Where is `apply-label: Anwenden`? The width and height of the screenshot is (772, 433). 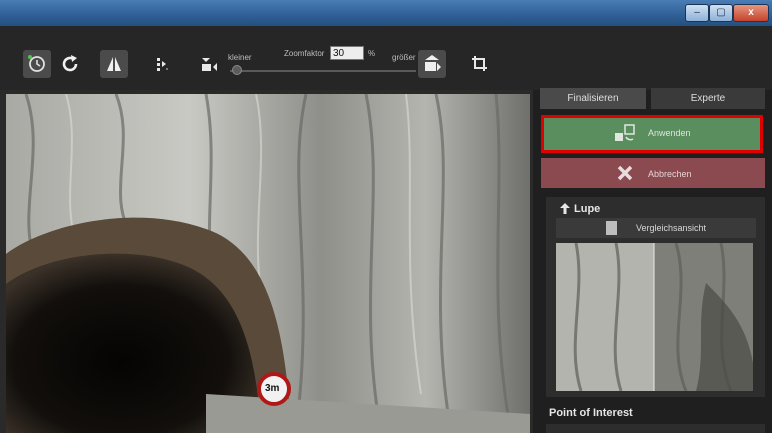
apply-label: Anwenden is located at coordinates (669, 133).